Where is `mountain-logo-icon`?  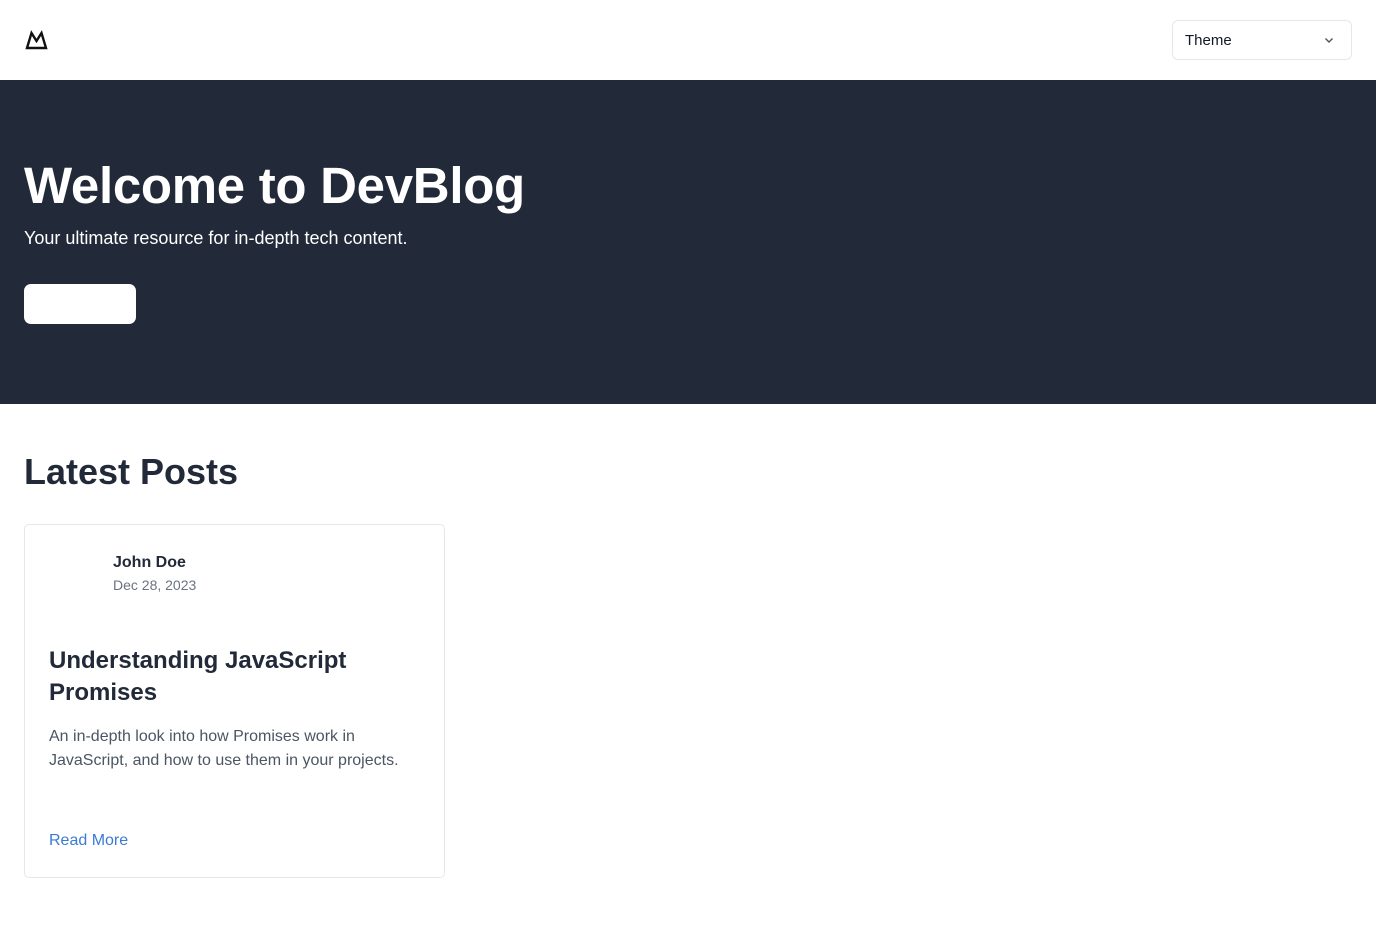
mountain-logo-icon is located at coordinates (36, 40).